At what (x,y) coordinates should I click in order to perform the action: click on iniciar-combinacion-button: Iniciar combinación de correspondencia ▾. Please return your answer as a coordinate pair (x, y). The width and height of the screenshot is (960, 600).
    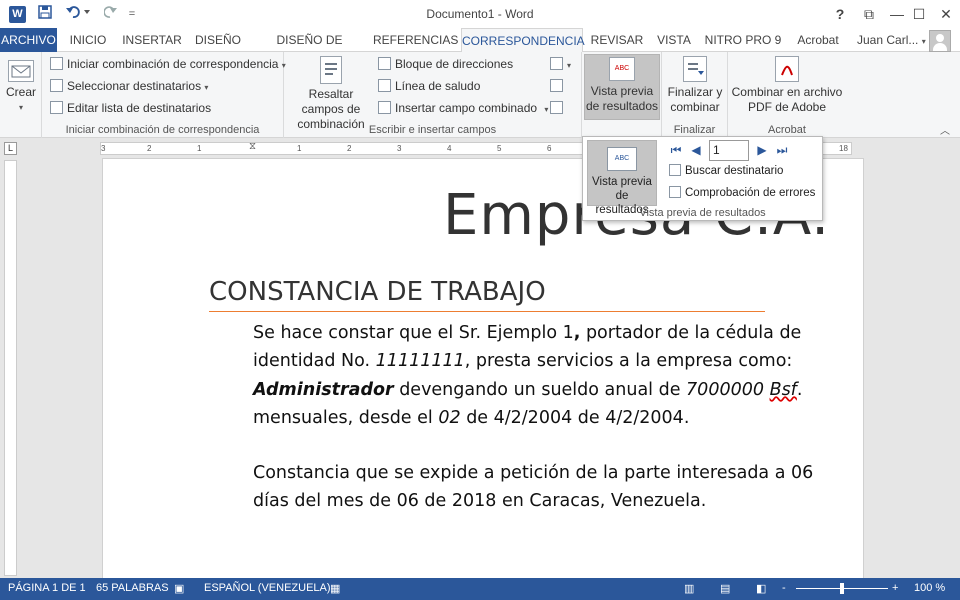
    Looking at the image, I should click on (168, 64).